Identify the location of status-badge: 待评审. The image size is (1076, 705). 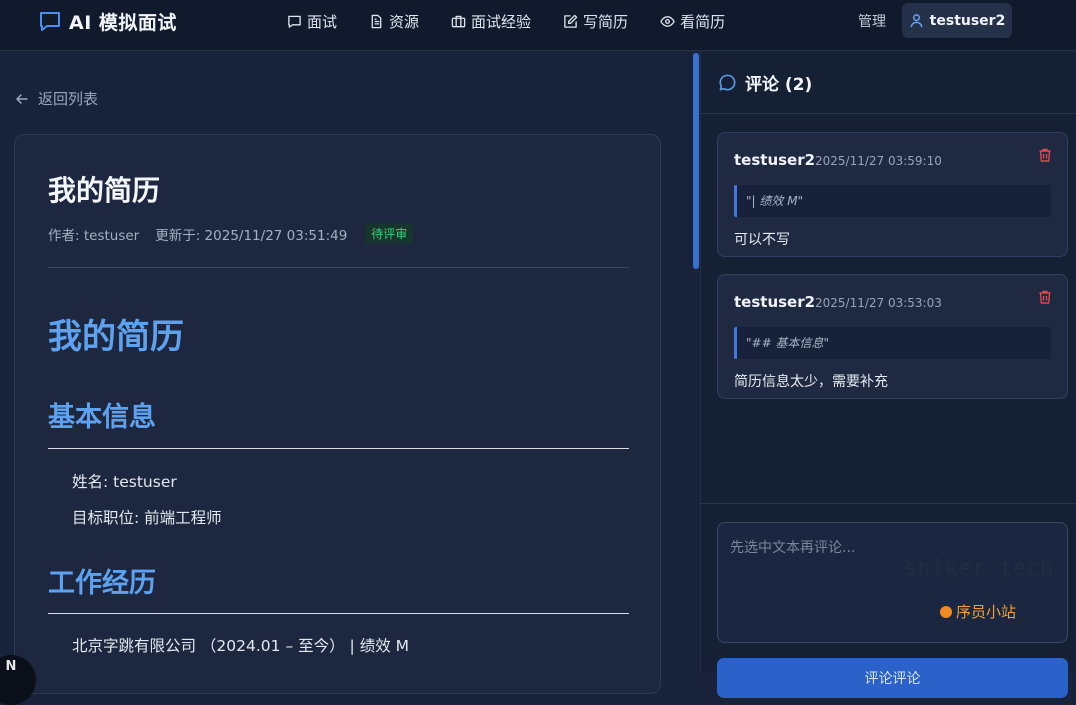
(389, 233).